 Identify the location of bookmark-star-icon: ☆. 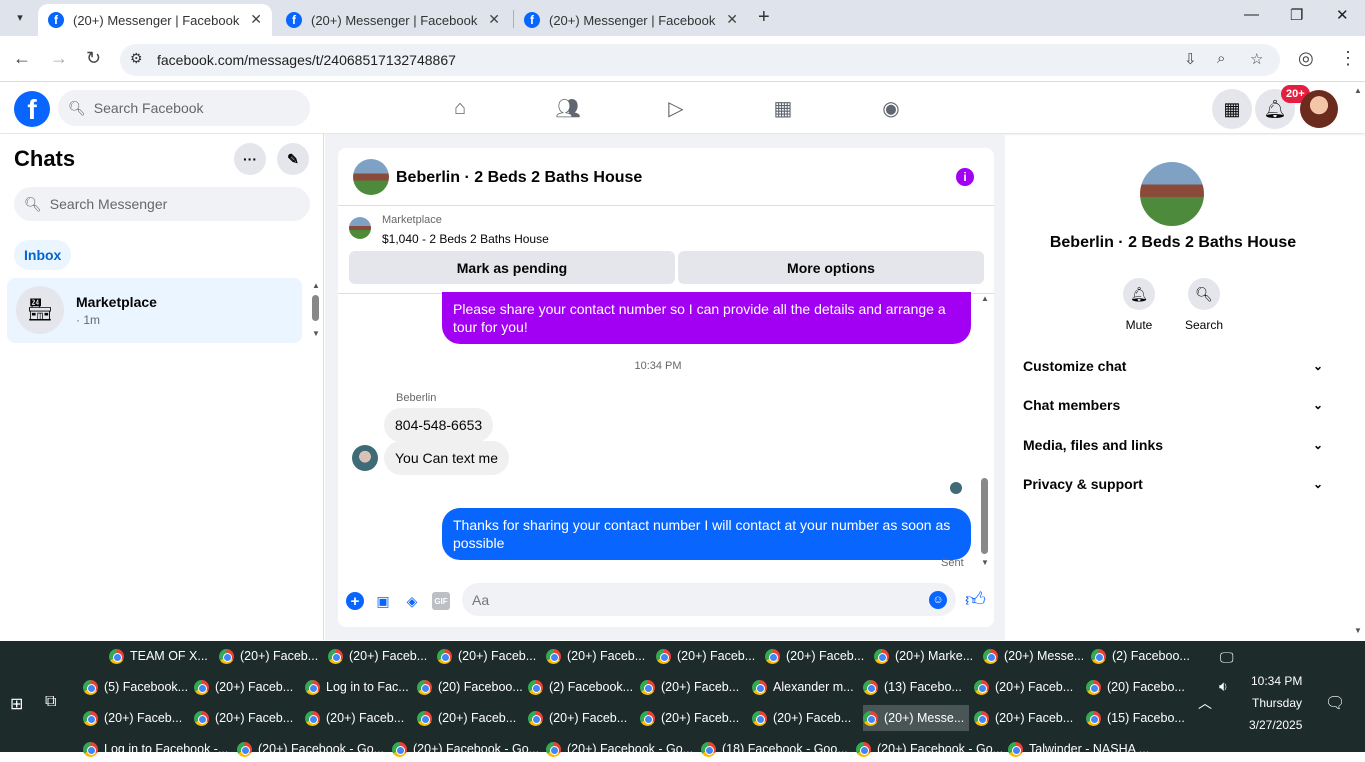
(1256, 59).